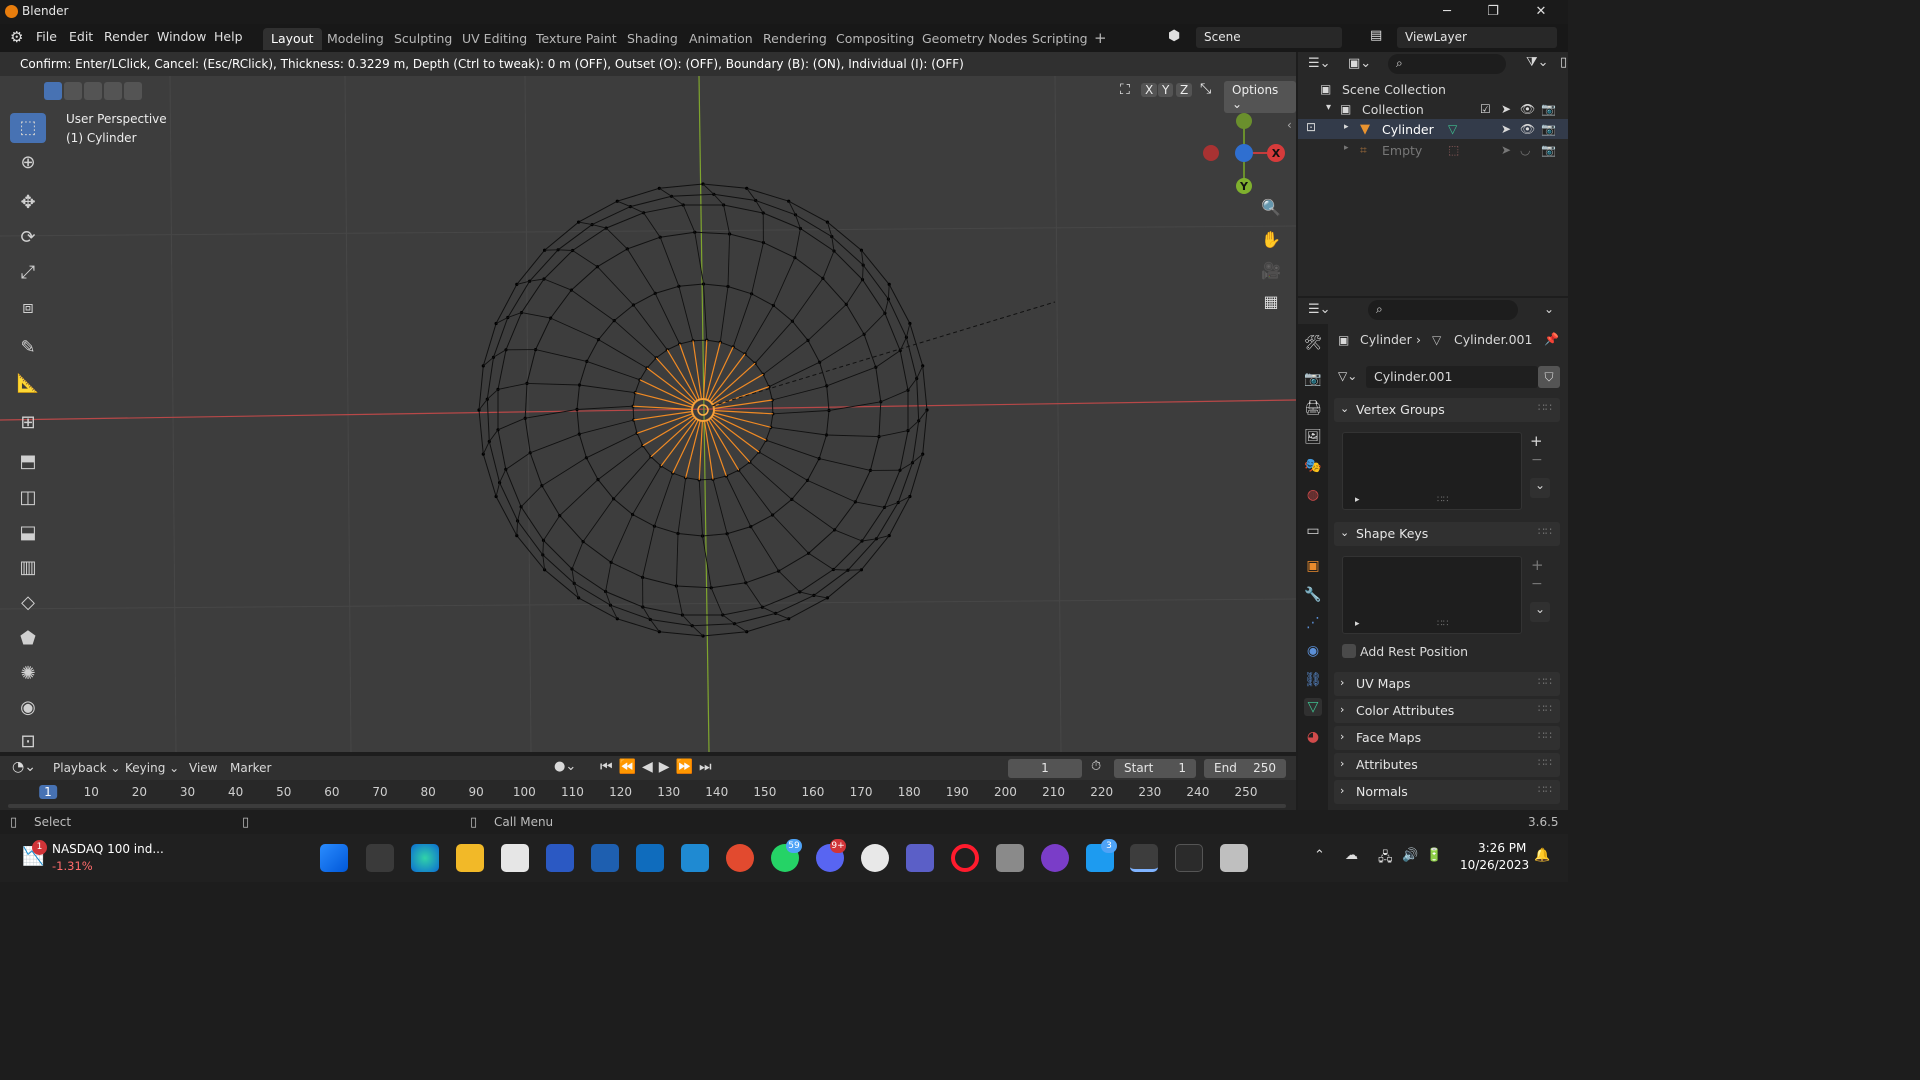 This screenshot has height=1080, width=1920. I want to click on pin-icon: 📌, so click(1551, 339).